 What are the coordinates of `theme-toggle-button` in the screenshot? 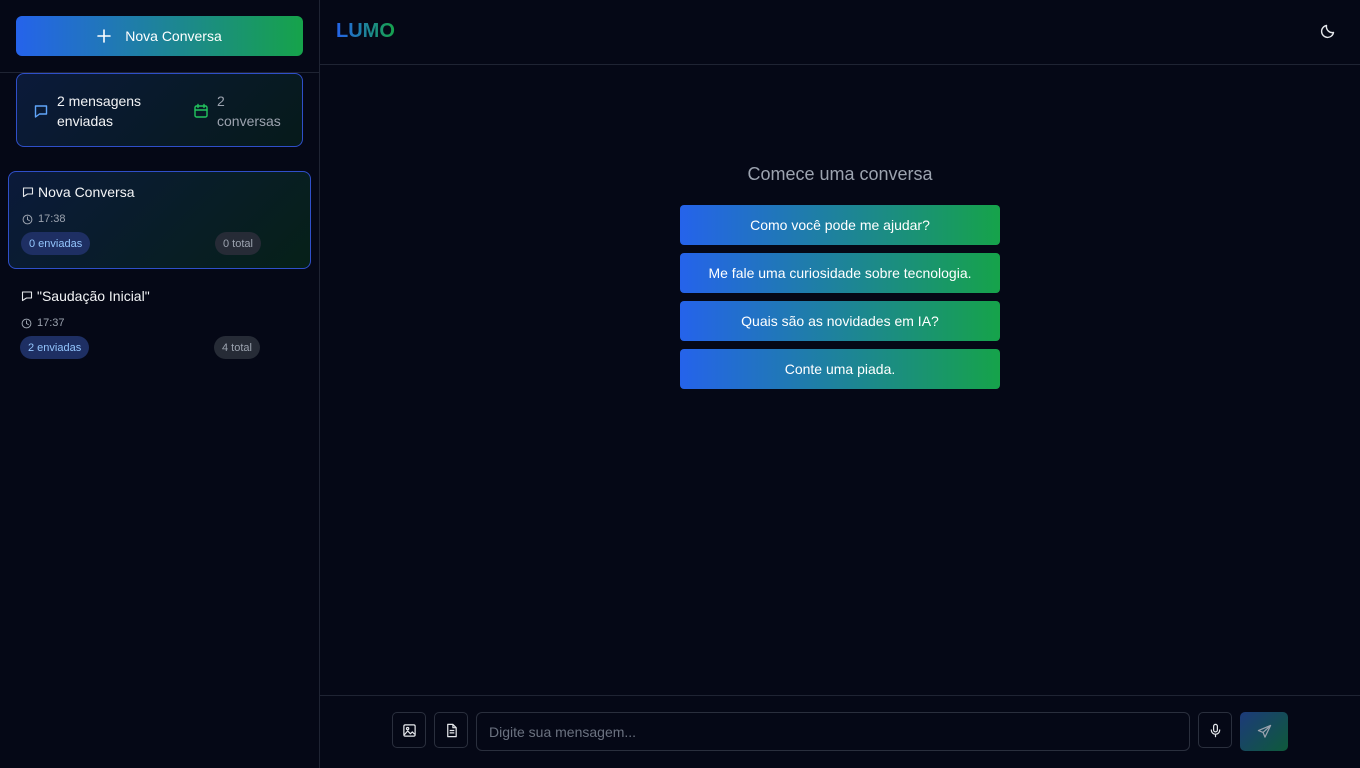 It's located at (1328, 31).